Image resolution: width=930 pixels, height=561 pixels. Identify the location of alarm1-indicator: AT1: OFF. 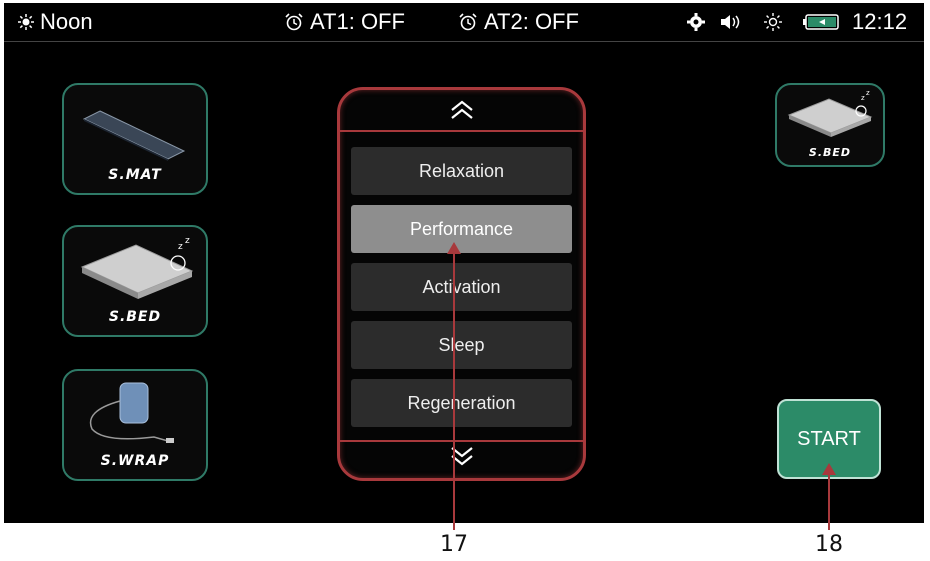
(344, 22).